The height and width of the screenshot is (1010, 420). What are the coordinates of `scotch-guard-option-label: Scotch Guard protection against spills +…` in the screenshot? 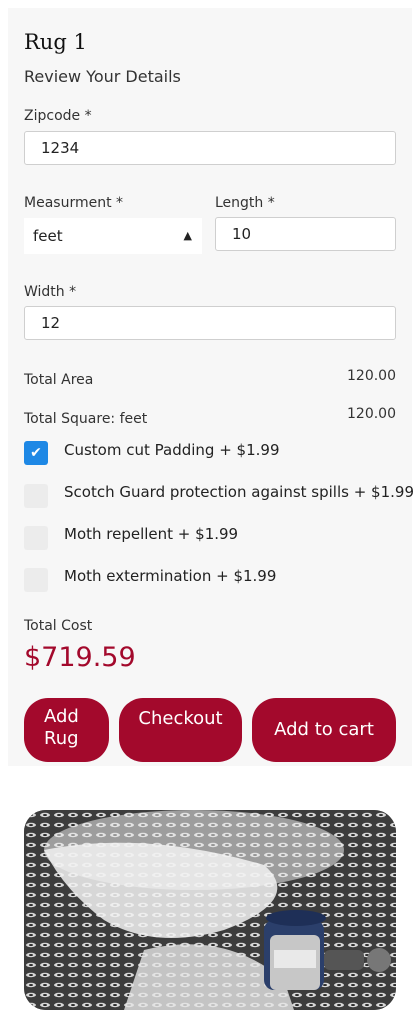 It's located at (239, 492).